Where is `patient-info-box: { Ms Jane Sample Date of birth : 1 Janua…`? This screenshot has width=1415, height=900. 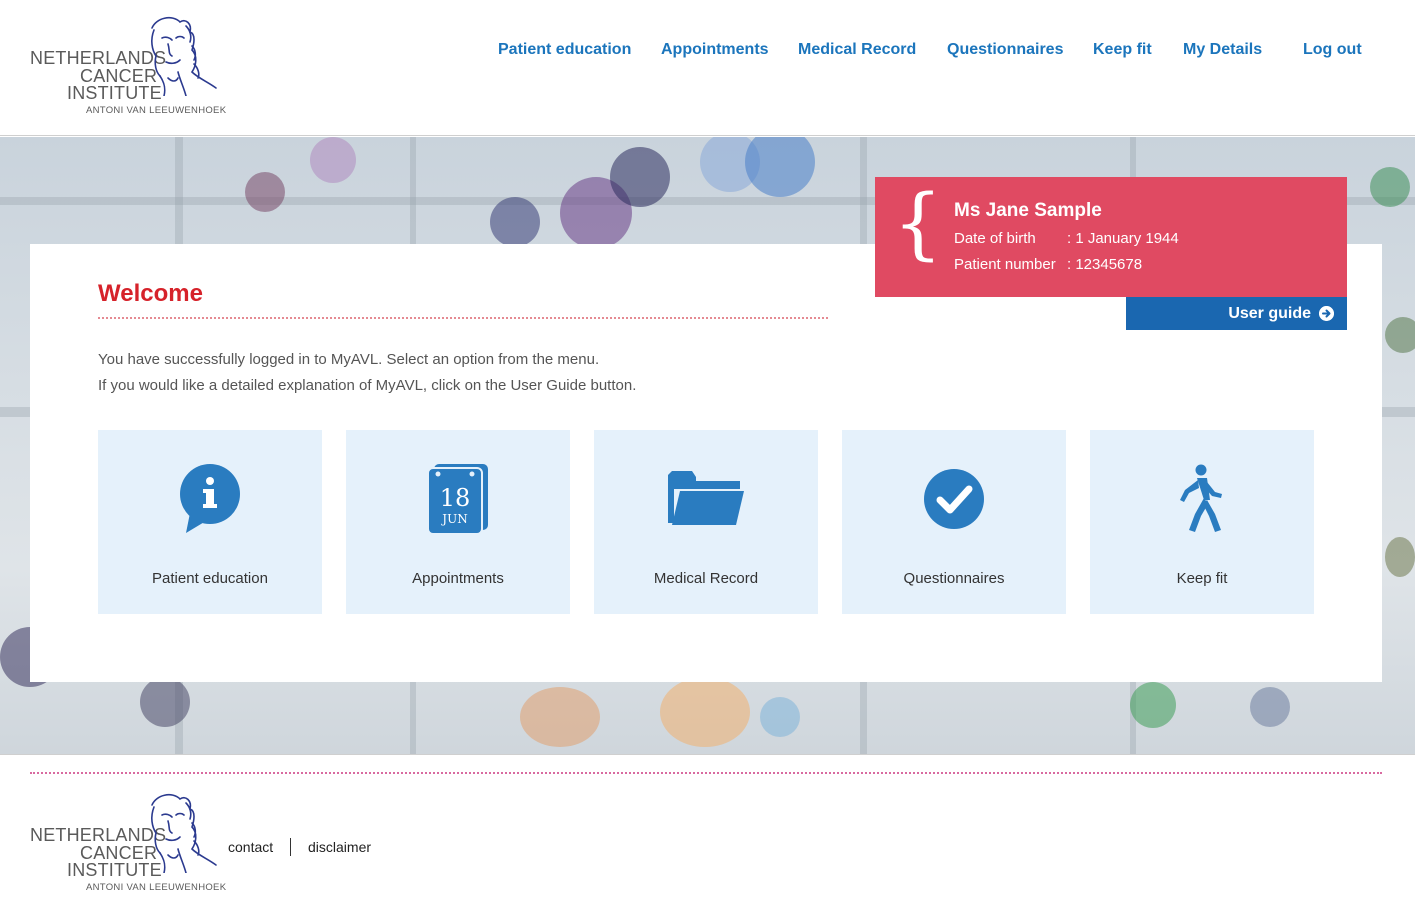
patient-info-box: { Ms Jane Sample Date of birth : 1 Janua… is located at coordinates (1111, 237).